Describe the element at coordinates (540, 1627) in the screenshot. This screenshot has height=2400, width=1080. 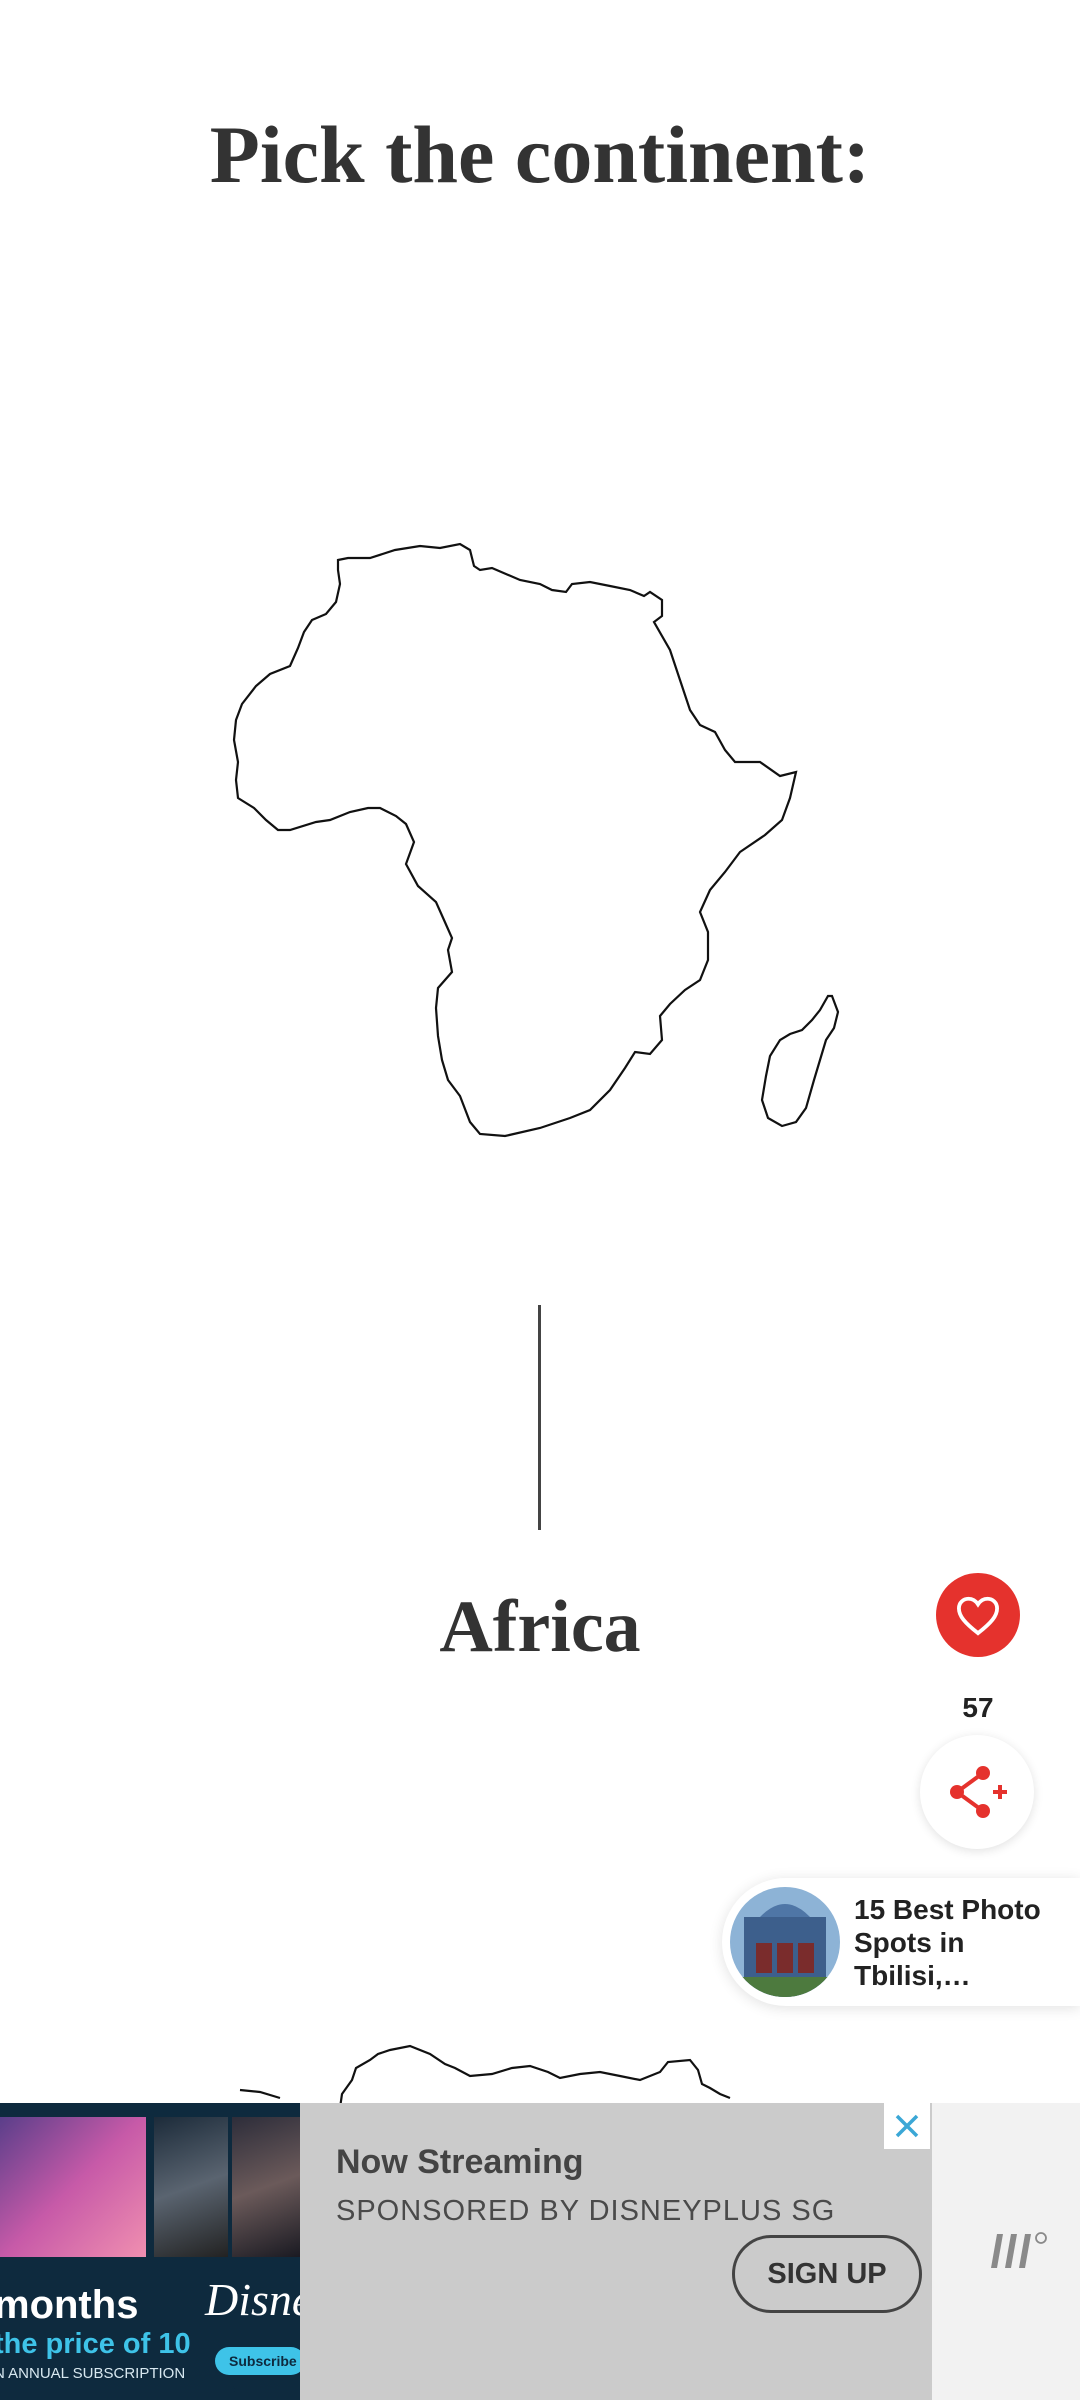
I see `answer-label: Africa` at that location.